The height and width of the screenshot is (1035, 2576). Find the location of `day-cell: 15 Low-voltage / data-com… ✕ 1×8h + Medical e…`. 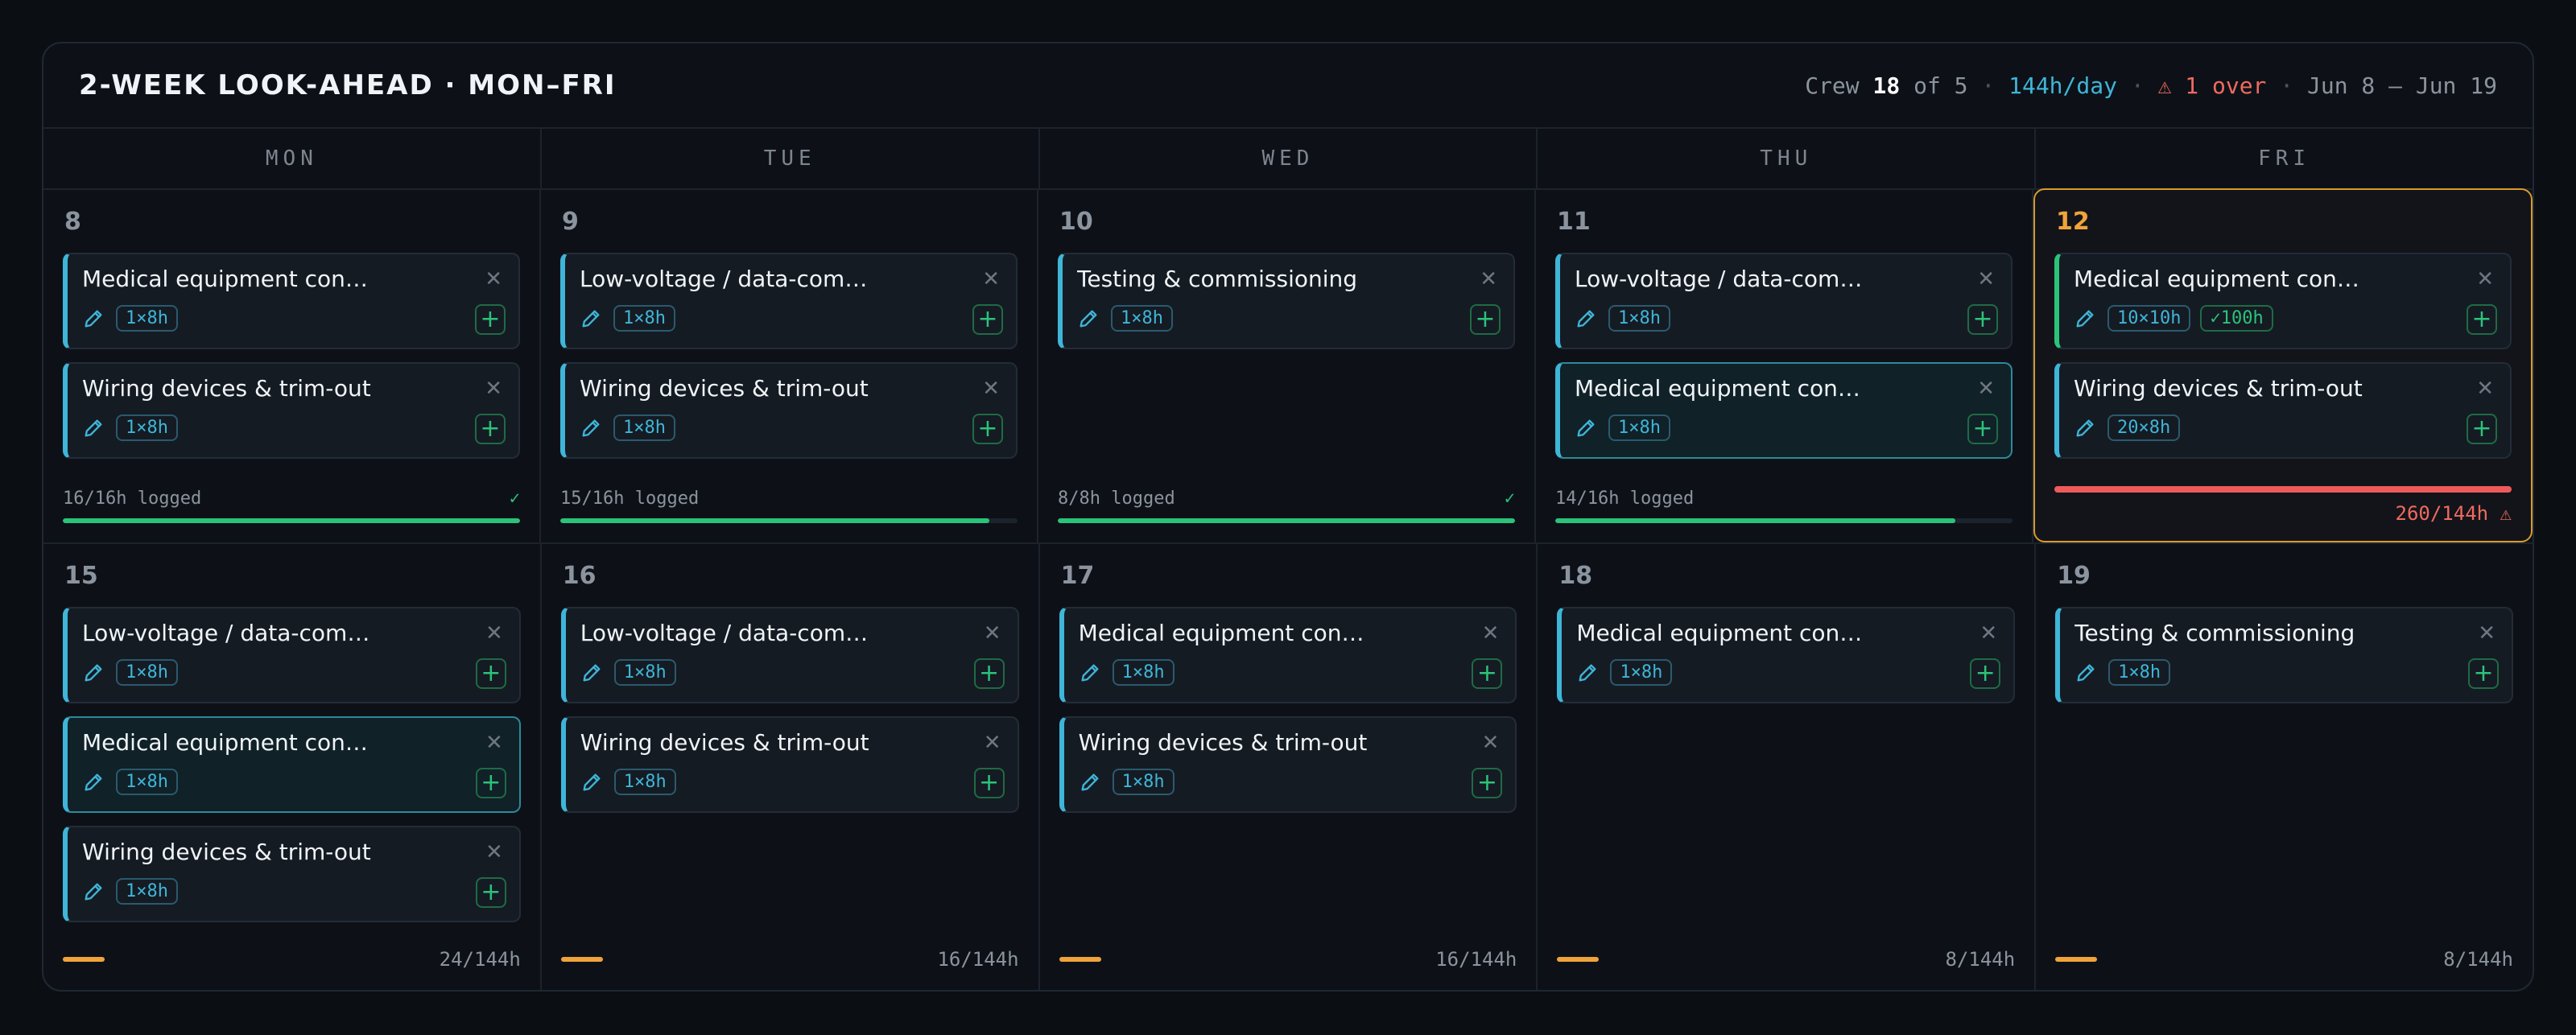

day-cell: 15 Low-voltage / data-com… ✕ 1×8h + Medical e… is located at coordinates (292, 767).